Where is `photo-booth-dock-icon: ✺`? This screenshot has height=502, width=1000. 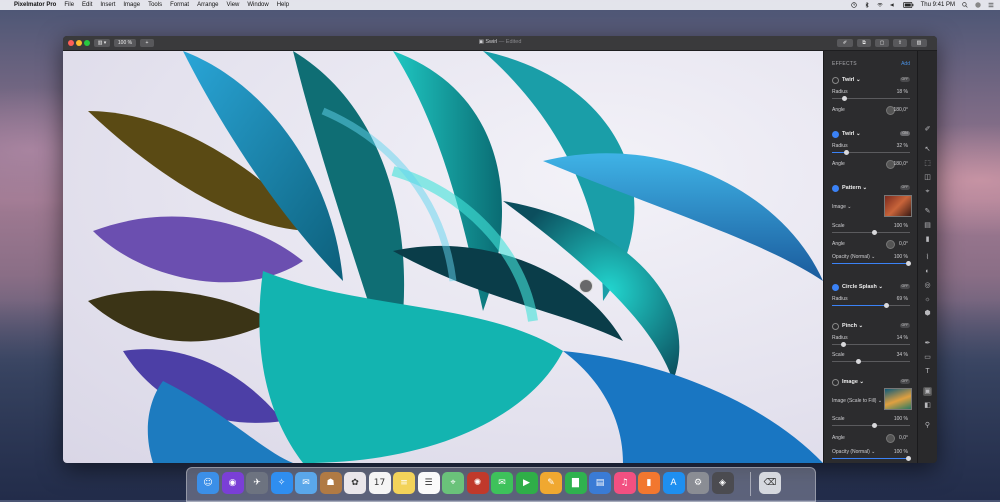 photo-booth-dock-icon: ✺ is located at coordinates (477, 483).